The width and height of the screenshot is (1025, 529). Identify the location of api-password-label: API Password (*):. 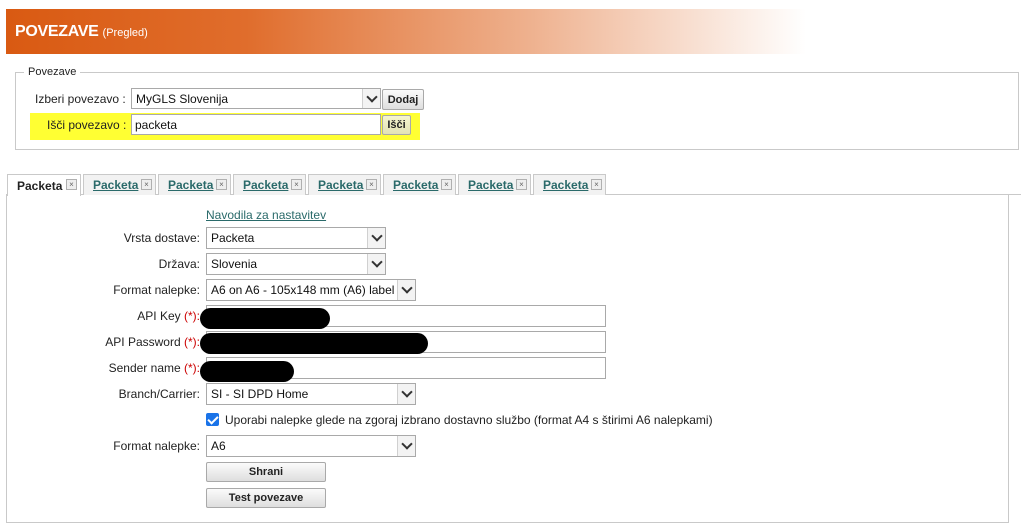
(102, 342).